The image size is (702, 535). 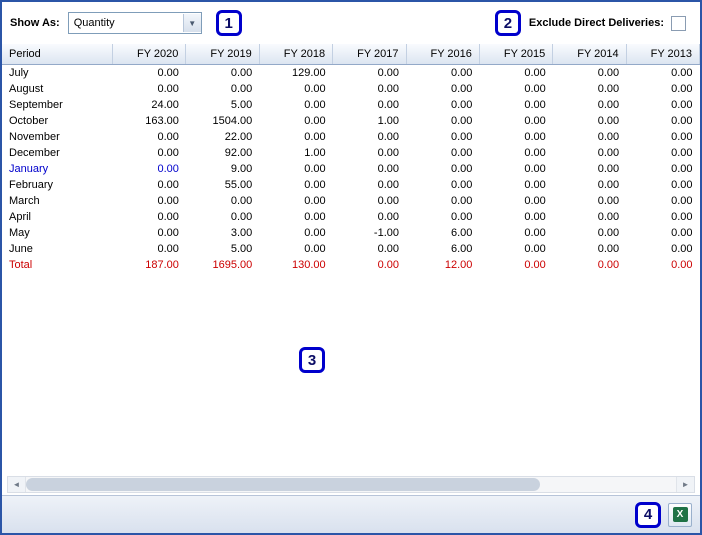 What do you see at coordinates (191, 23) in the screenshot?
I see `chevron-down-icon: ▼` at bounding box center [191, 23].